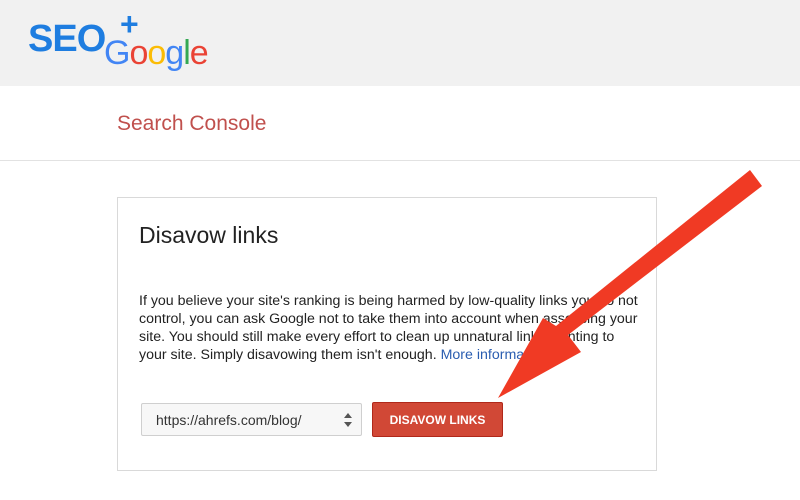 The height and width of the screenshot is (500, 800). I want to click on seo-google-logo: SEO + Google, so click(128, 40).